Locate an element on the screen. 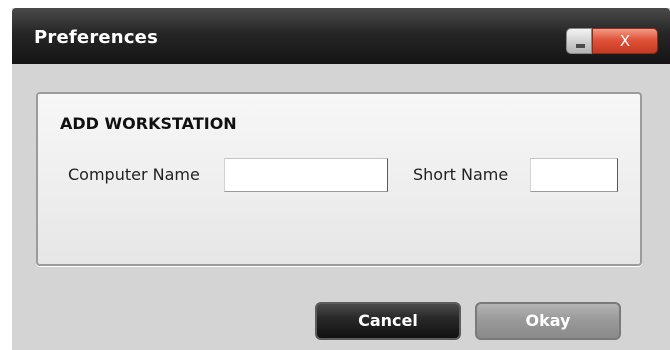 This screenshot has height=350, width=670. close-icon: X is located at coordinates (625, 41).